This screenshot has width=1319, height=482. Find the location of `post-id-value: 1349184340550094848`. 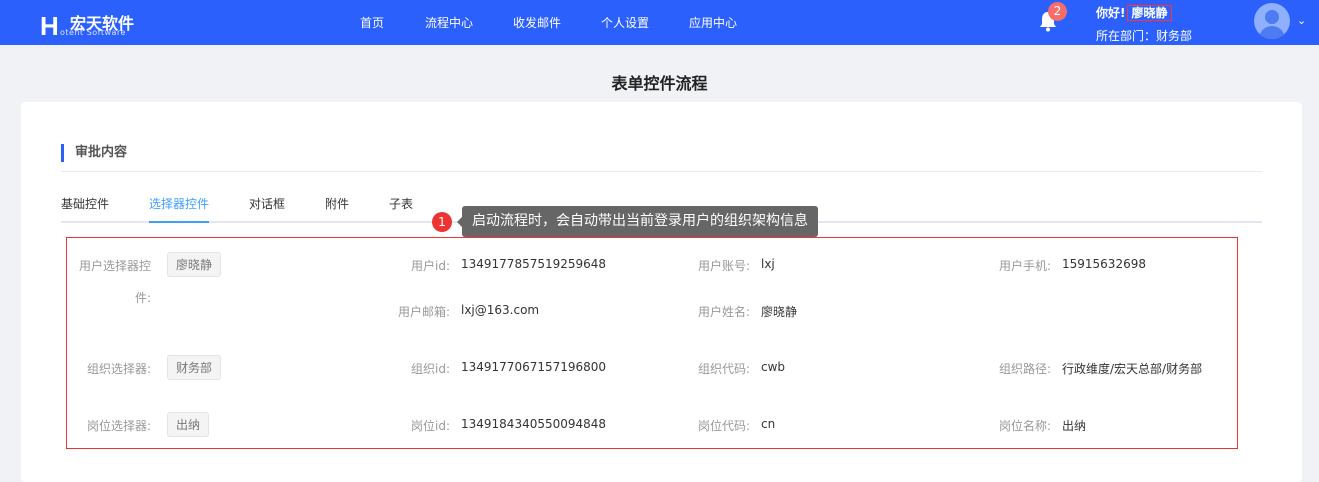

post-id-value: 1349184340550094848 is located at coordinates (534, 424).